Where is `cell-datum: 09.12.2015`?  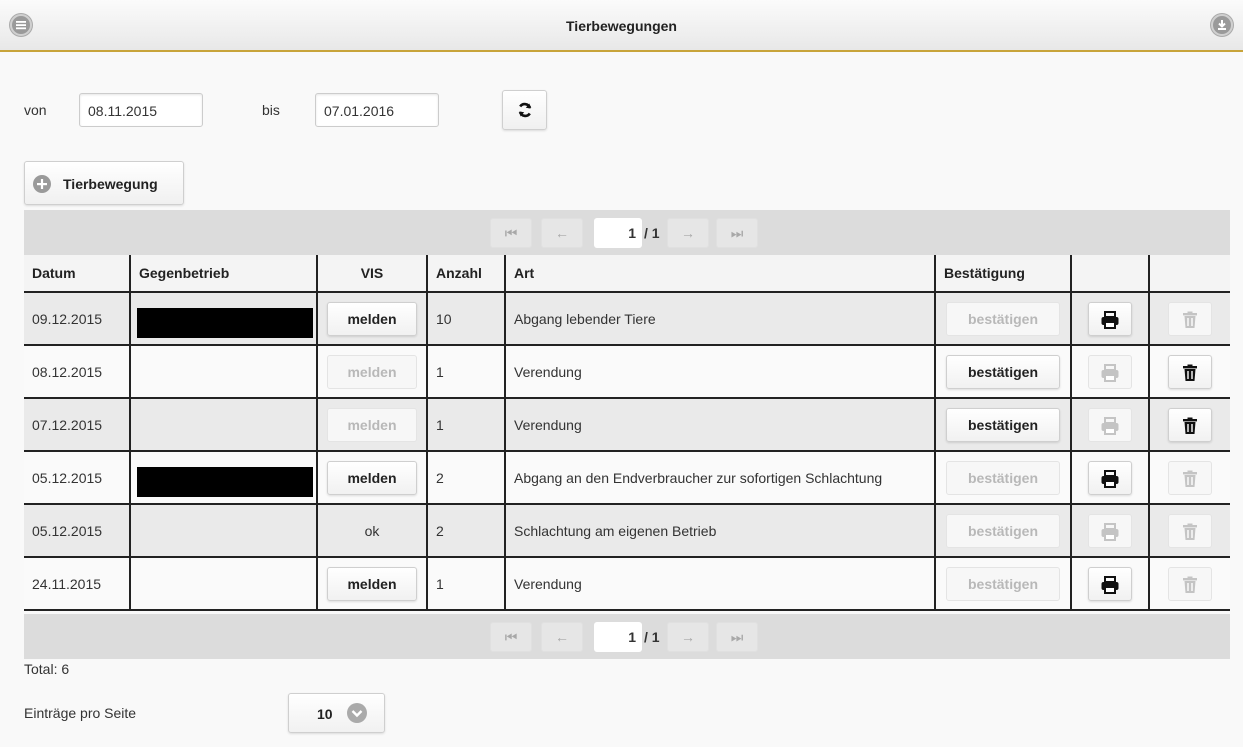
cell-datum: 09.12.2015 is located at coordinates (77, 319).